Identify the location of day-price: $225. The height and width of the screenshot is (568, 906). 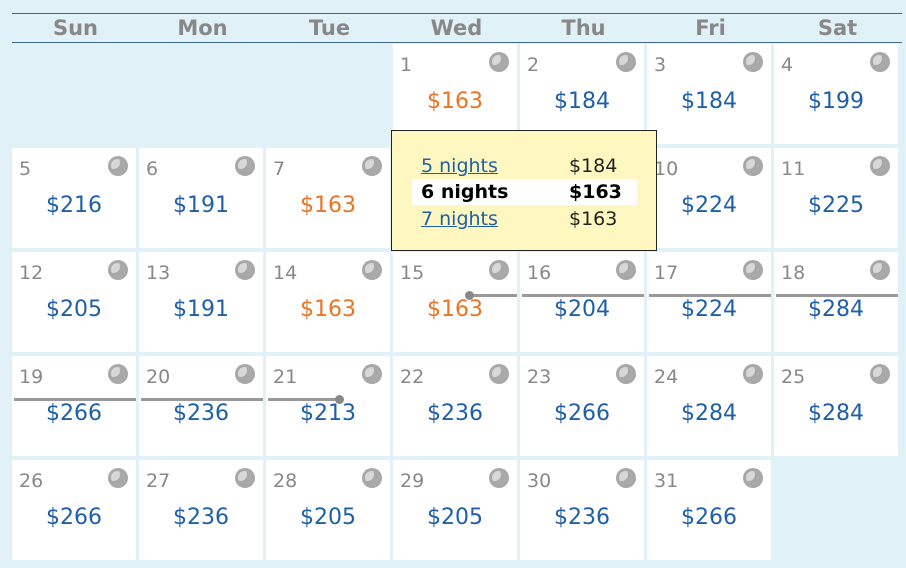
(836, 205).